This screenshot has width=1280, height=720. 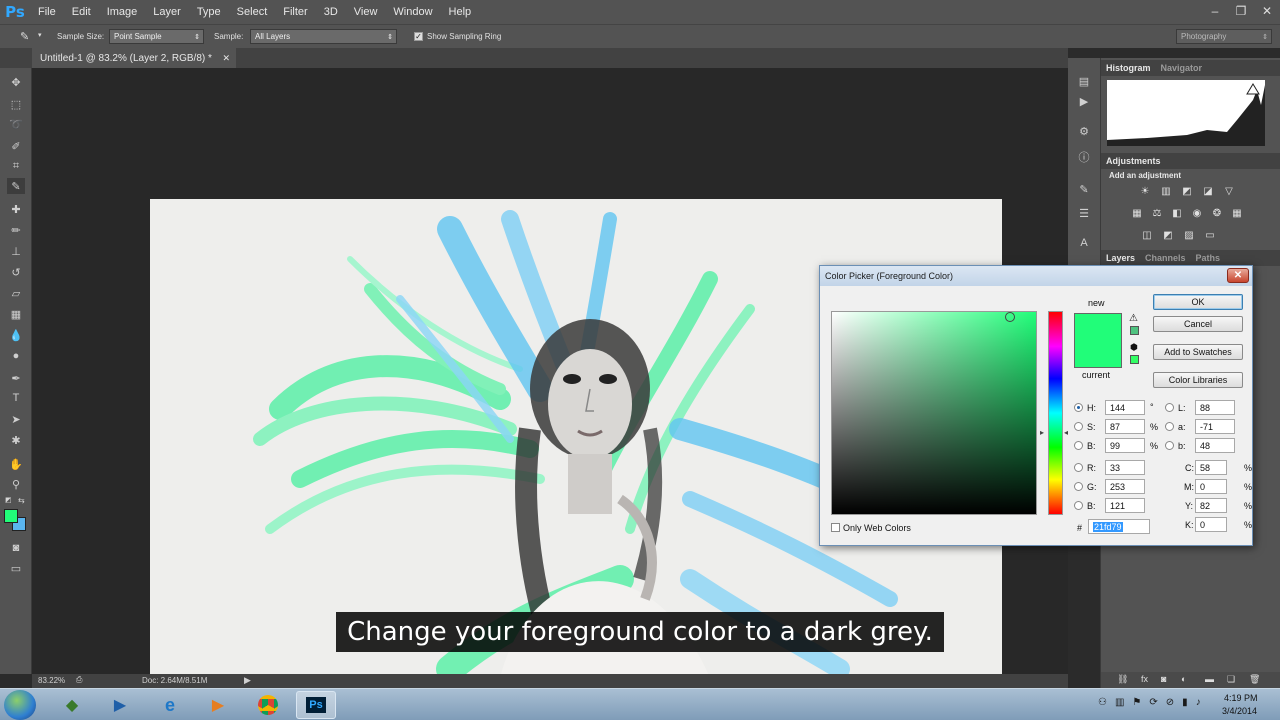 What do you see at coordinates (1084, 157) in the screenshot?
I see `info-panel-icon: ⓘ` at bounding box center [1084, 157].